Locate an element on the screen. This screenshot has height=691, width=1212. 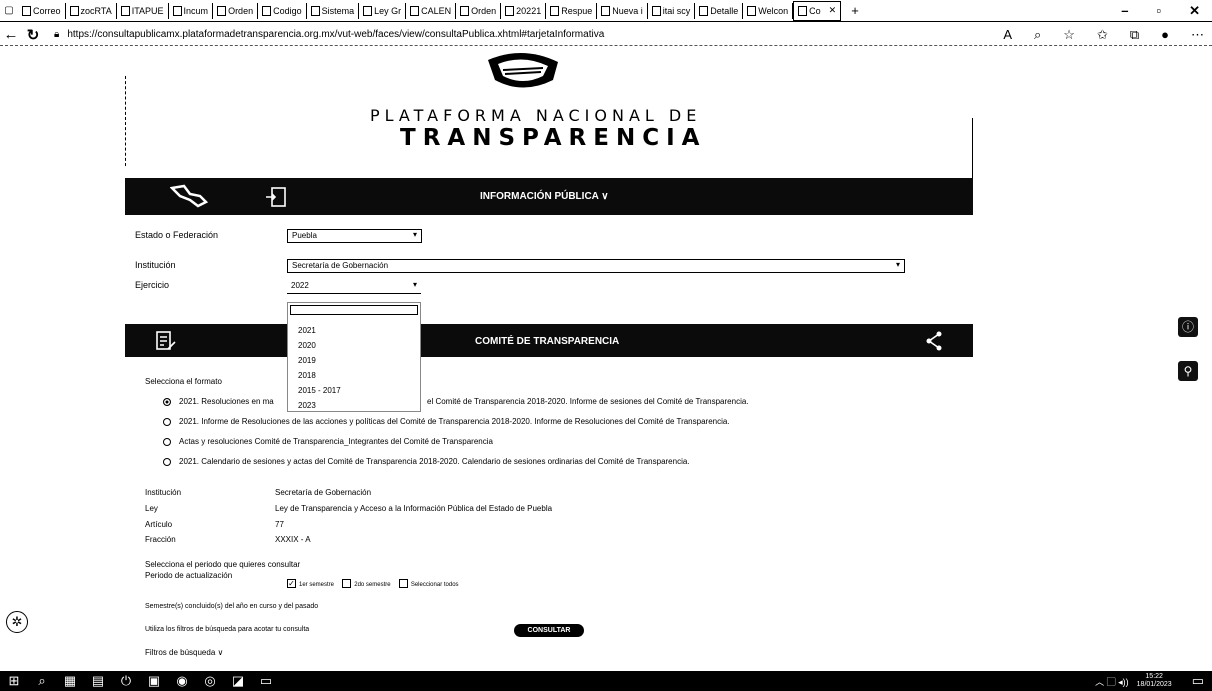
browser-tab: ITAPUE is located at coordinates (143, 10).